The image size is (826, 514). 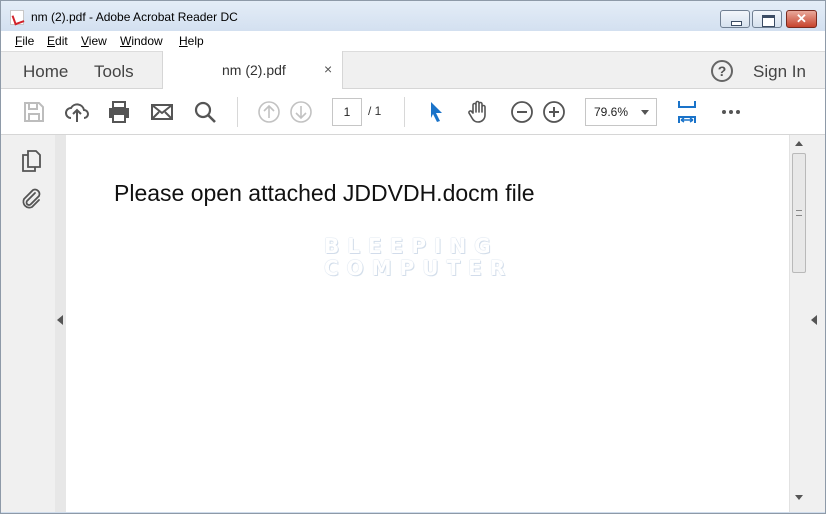 I want to click on page-number-input: 1, so click(x=347, y=112).